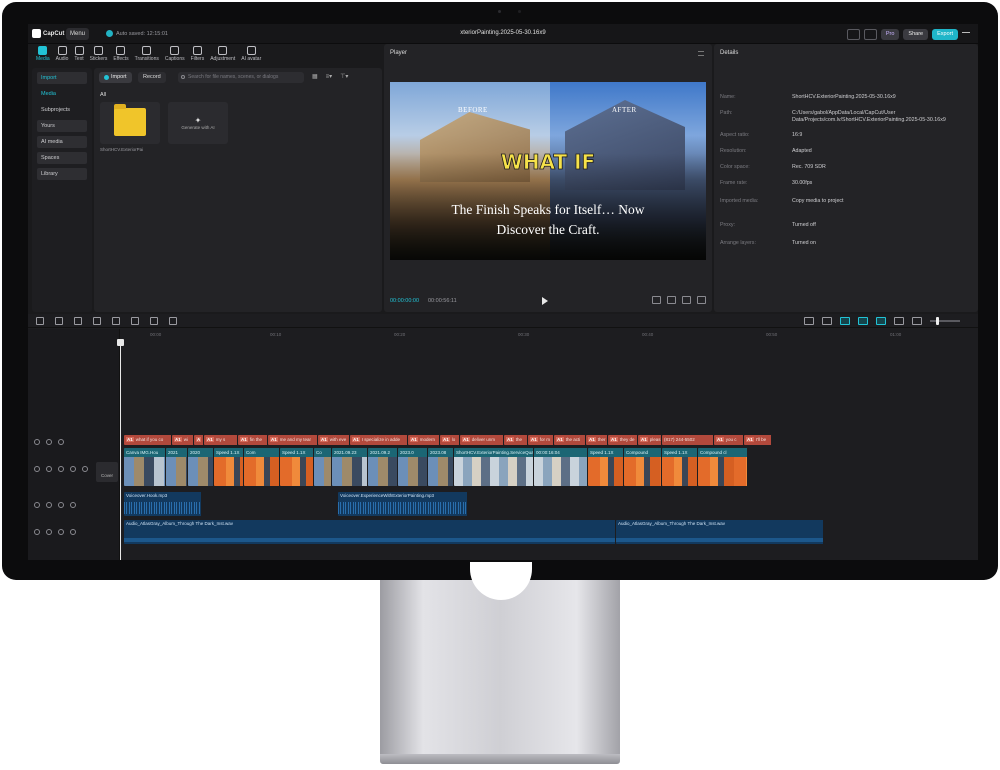  I want to click on sidebar-item-media: Media, so click(62, 94).